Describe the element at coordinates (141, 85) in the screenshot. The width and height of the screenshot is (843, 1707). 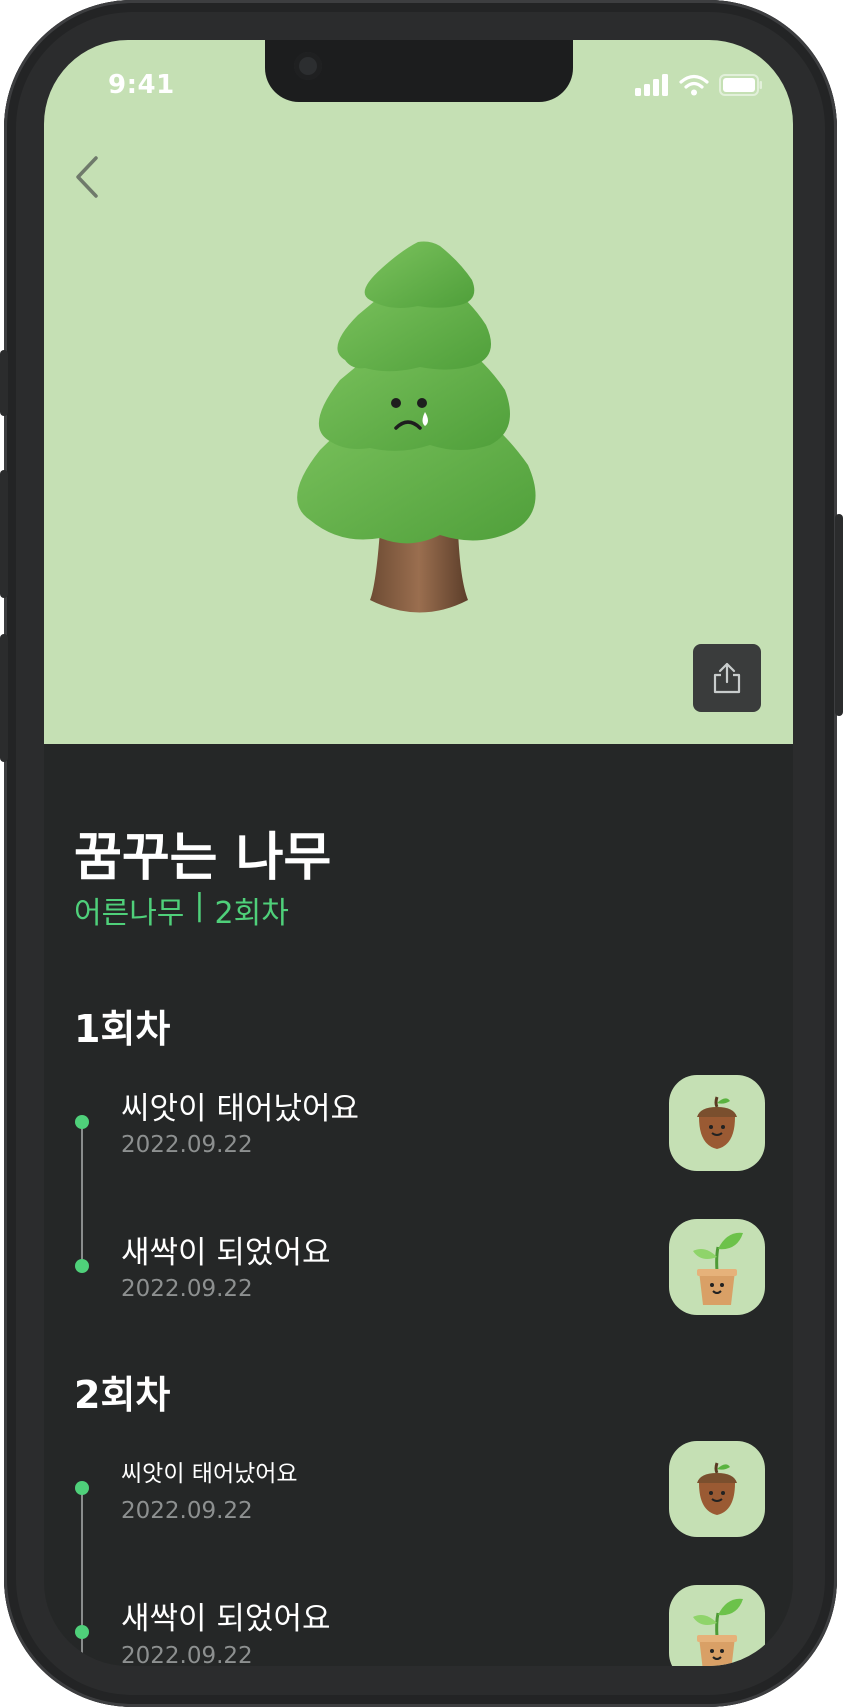
I see `status-time: 9:41` at that location.